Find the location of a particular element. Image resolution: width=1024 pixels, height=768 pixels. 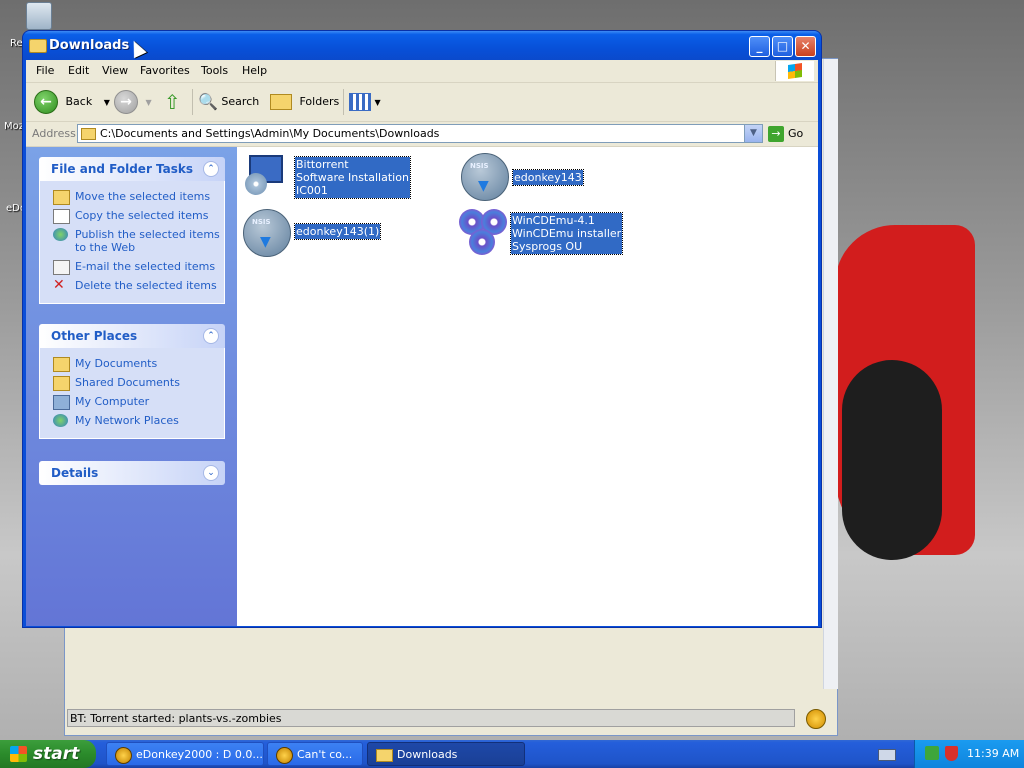

search-button: 🔍 Search is located at coordinates (228, 102).